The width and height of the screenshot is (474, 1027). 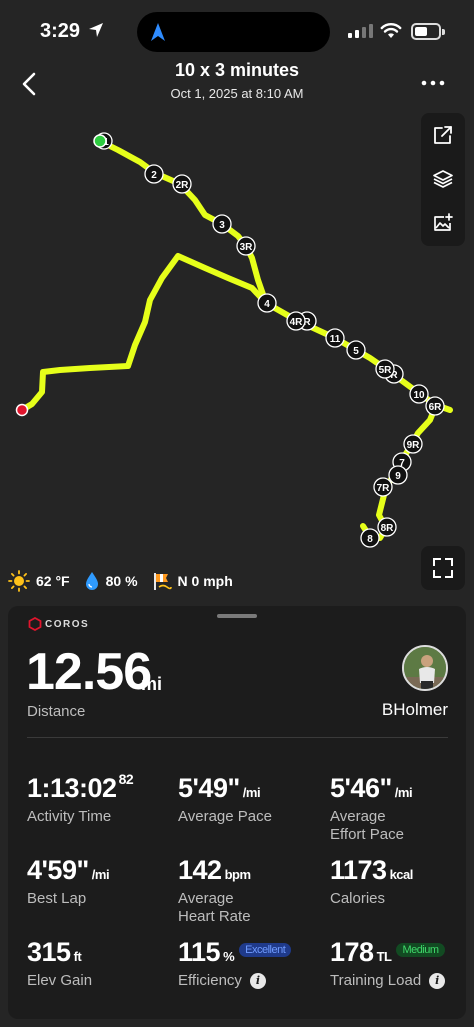 What do you see at coordinates (387, 527) in the screenshot?
I see `lap-marker: 8R` at bounding box center [387, 527].